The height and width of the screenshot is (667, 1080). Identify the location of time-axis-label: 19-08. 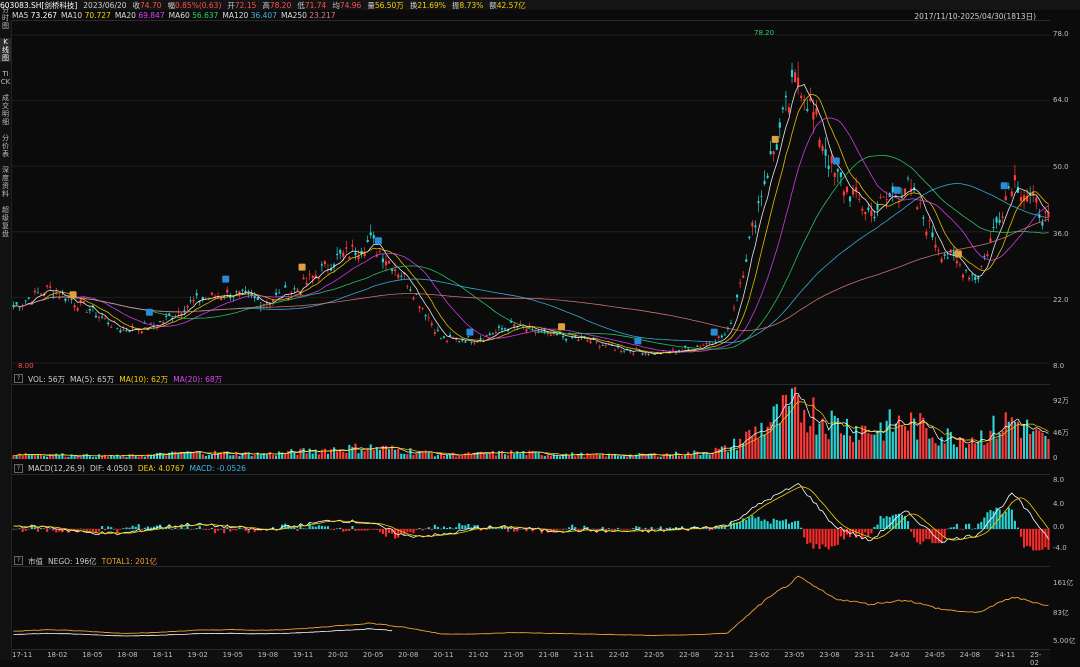
(268, 655).